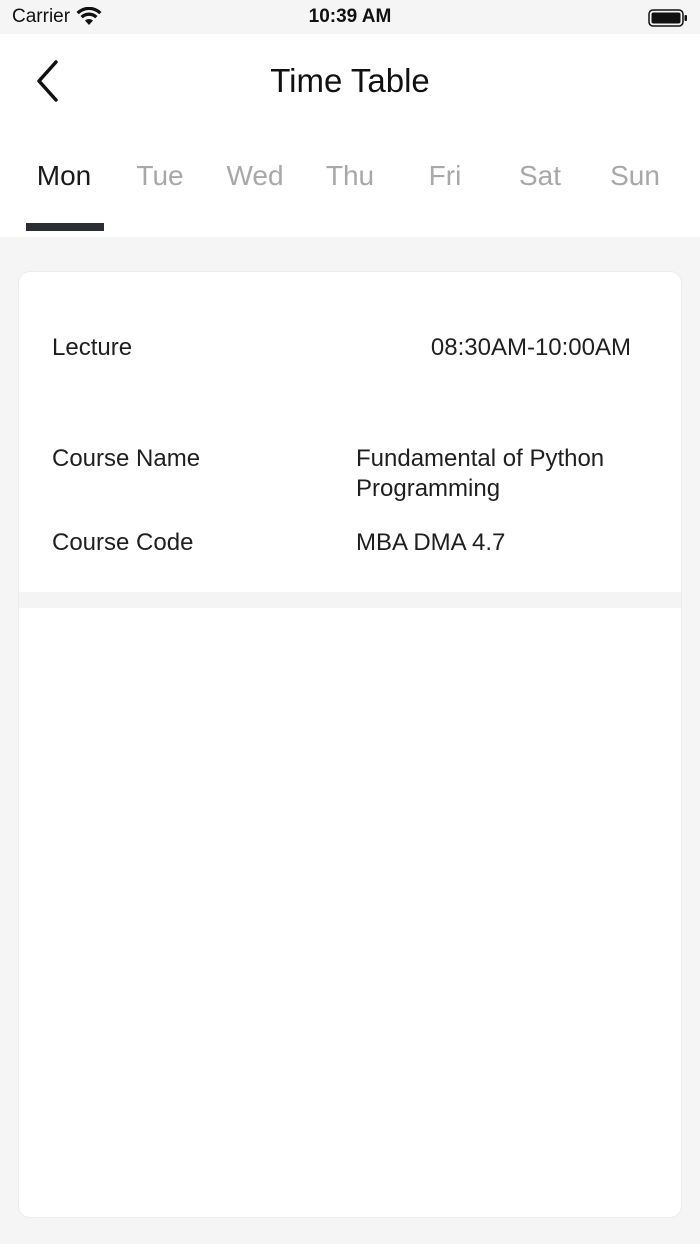 This screenshot has width=700, height=1244. What do you see at coordinates (350, 176) in the screenshot?
I see `tab-thu: Thu` at bounding box center [350, 176].